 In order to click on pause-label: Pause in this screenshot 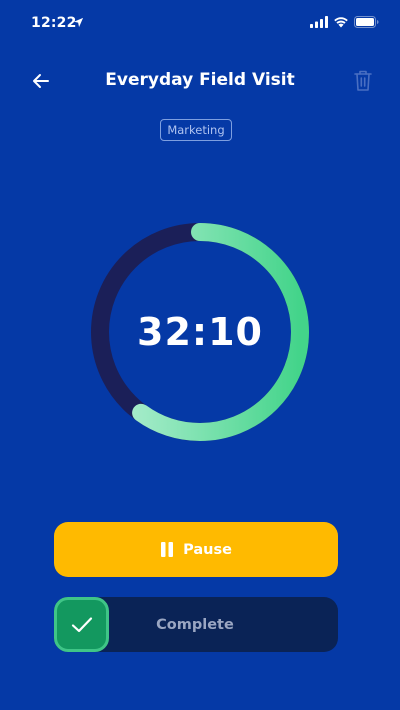, I will do `click(207, 549)`.